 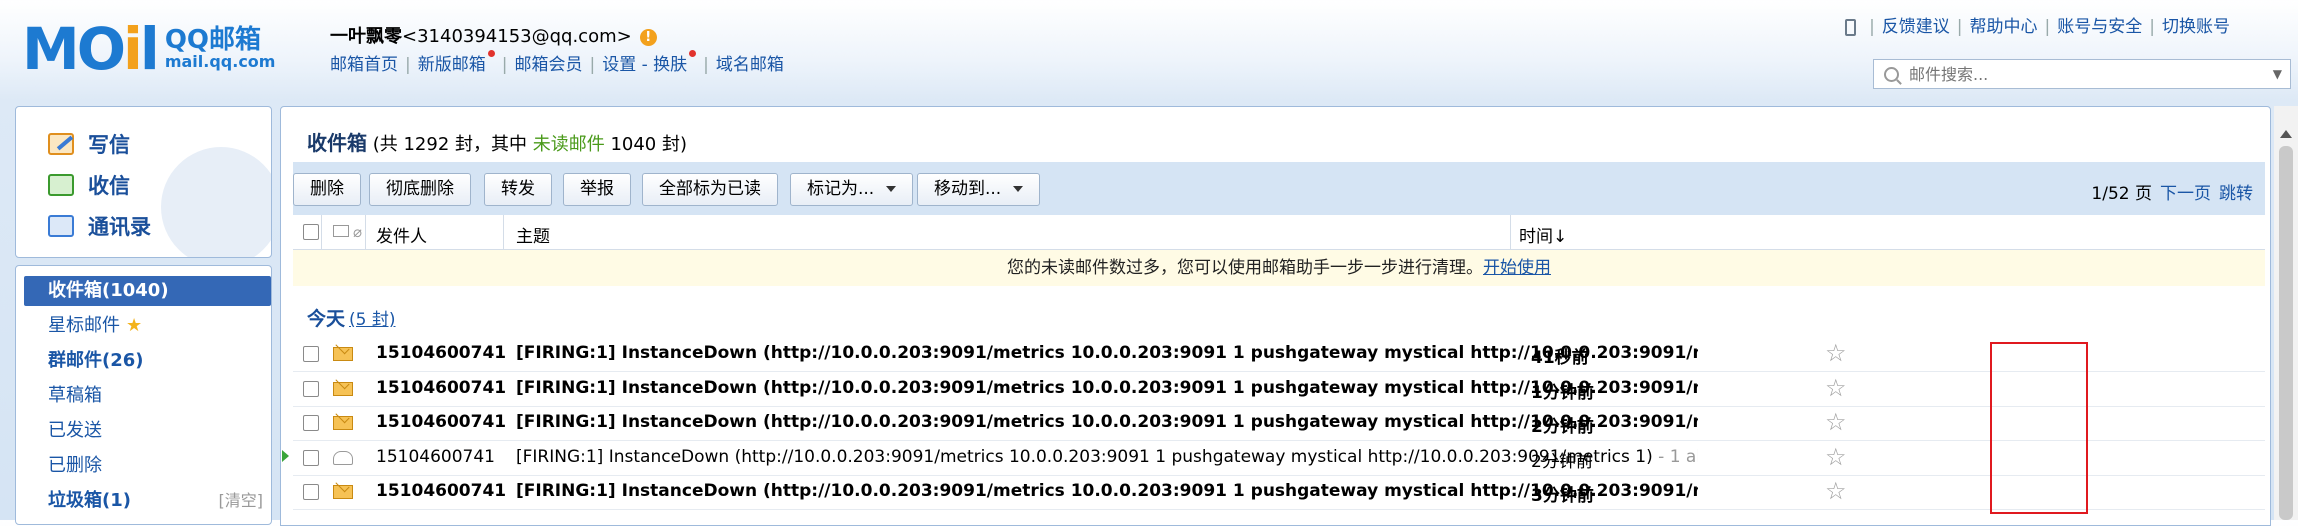 What do you see at coordinates (1851, 27) in the screenshot?
I see `mobile-icon` at bounding box center [1851, 27].